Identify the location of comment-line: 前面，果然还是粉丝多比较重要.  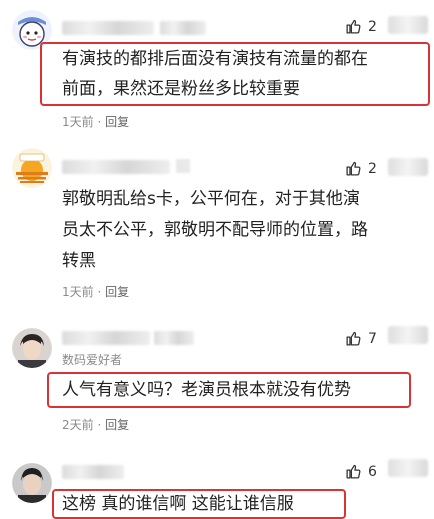
(181, 89).